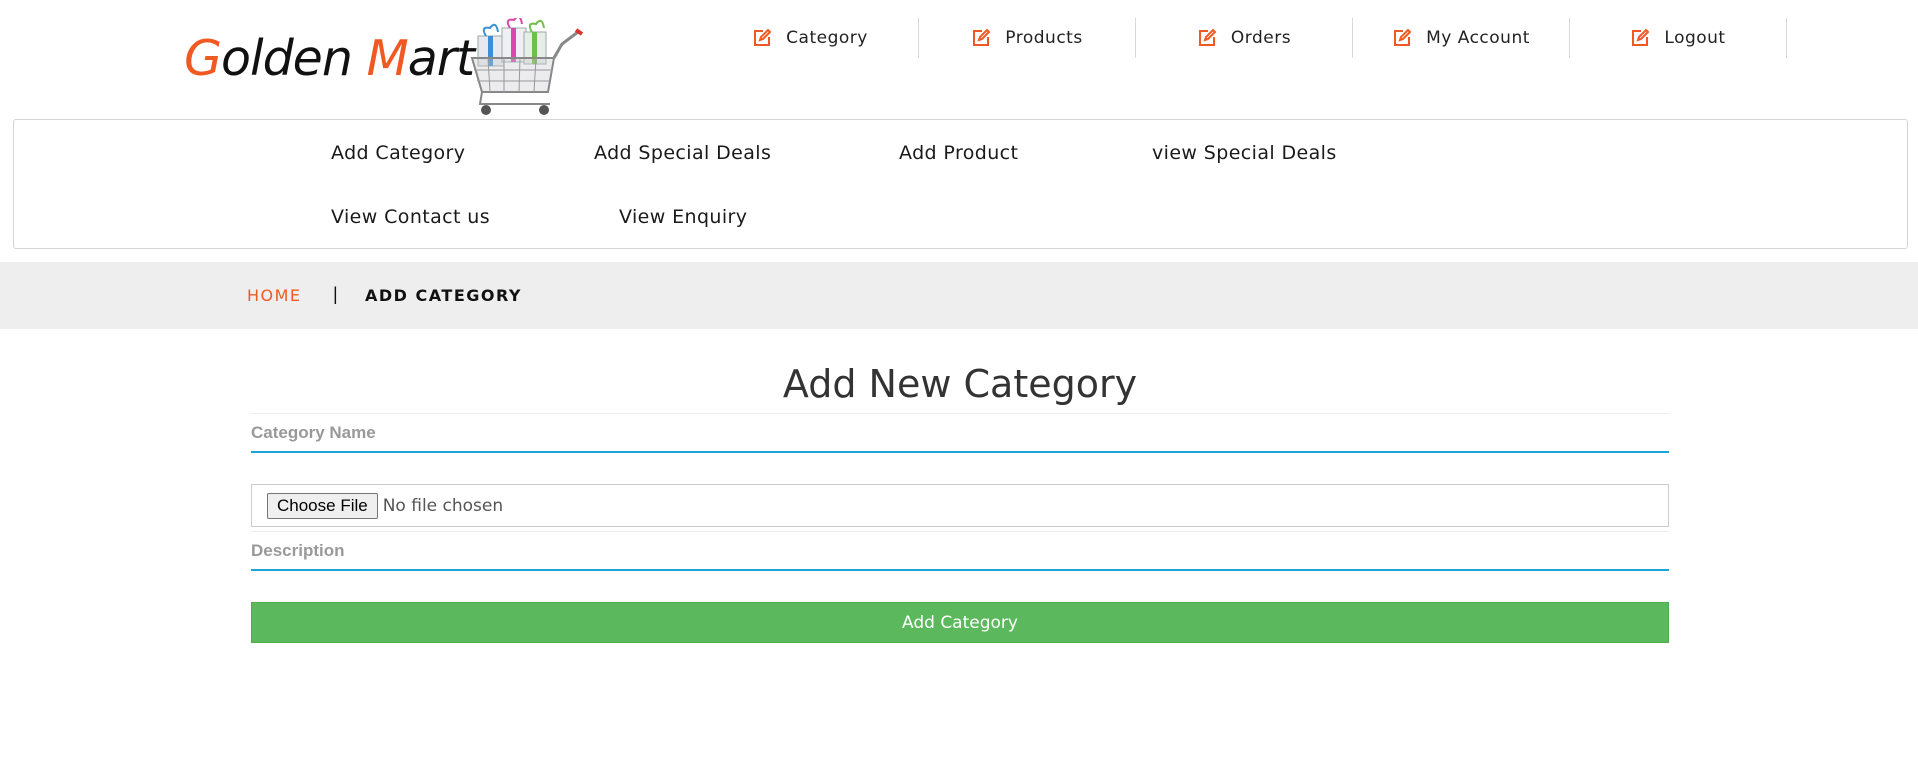  I want to click on nav-my-account: My Account, so click(1461, 38).